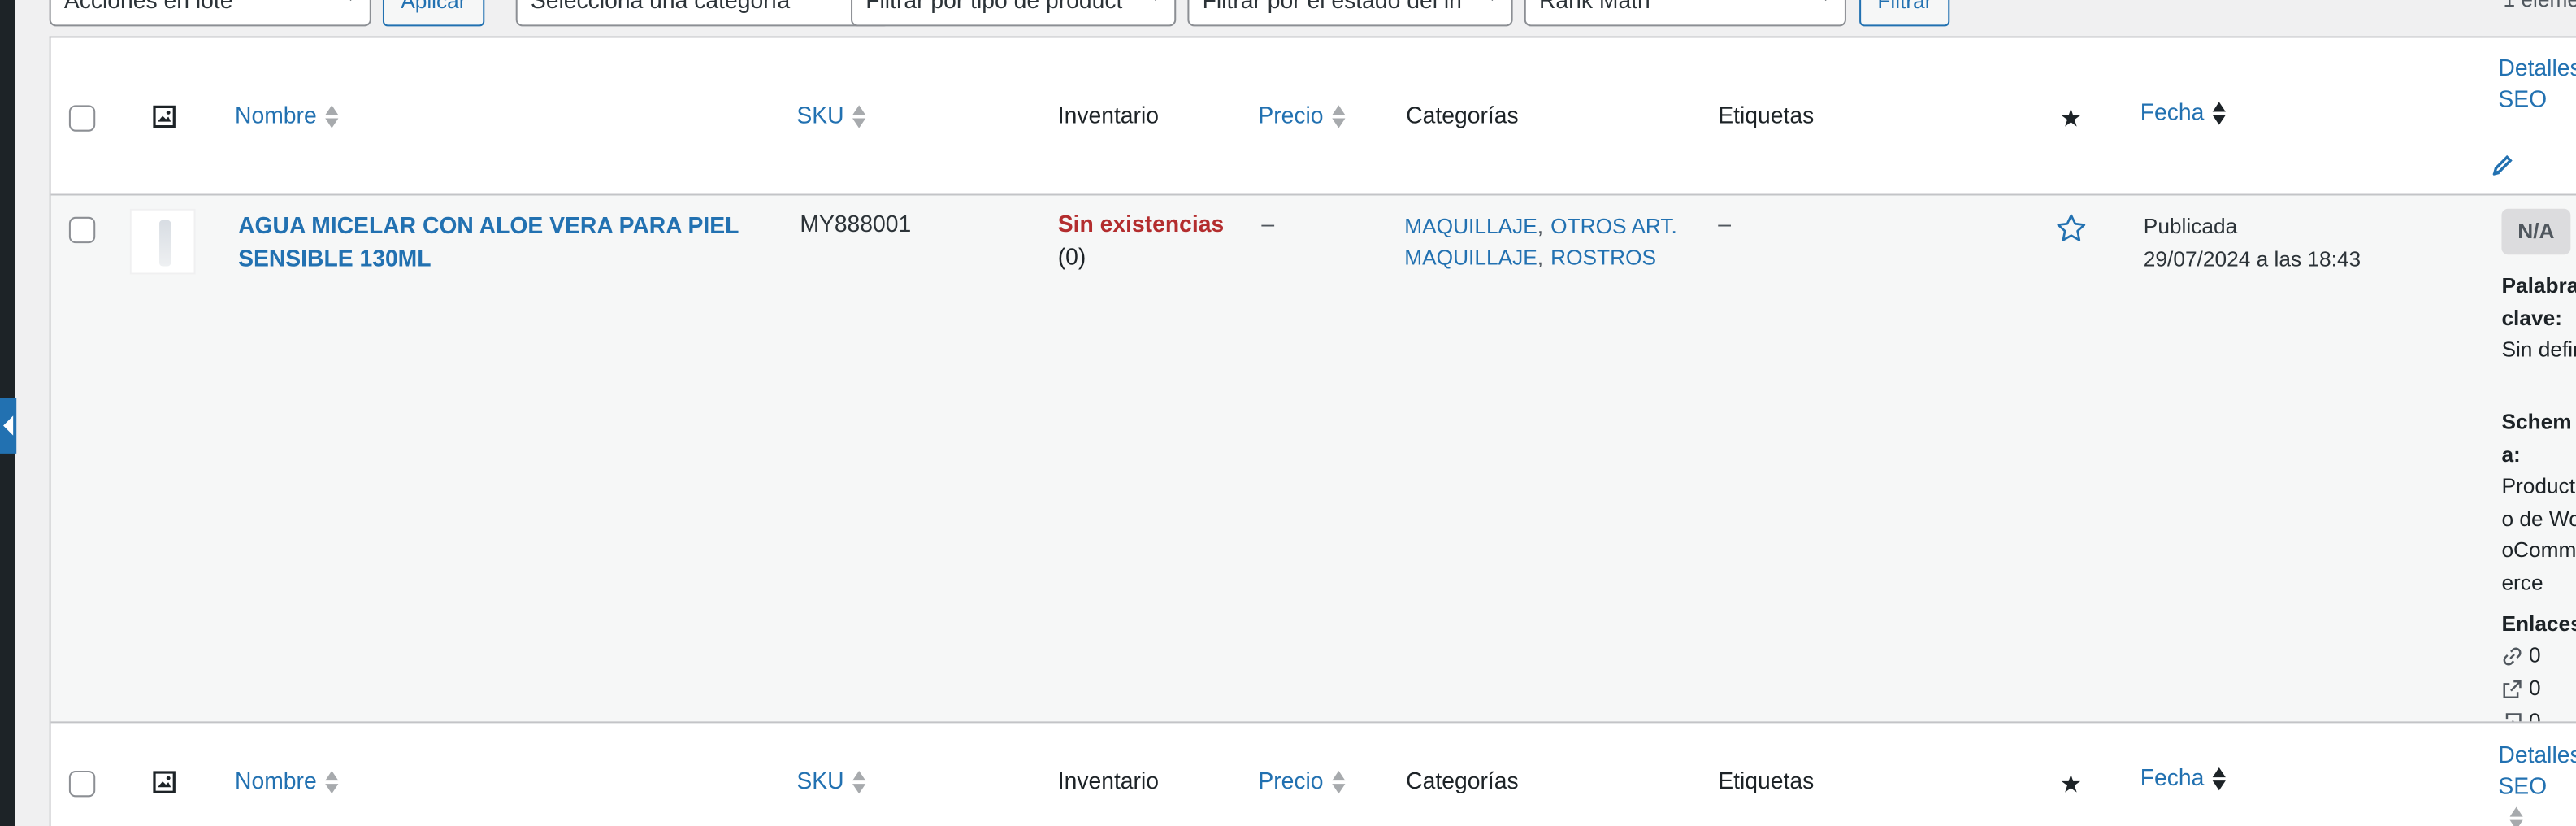  I want to click on column-stock-header: Inventario, so click(1108, 115).